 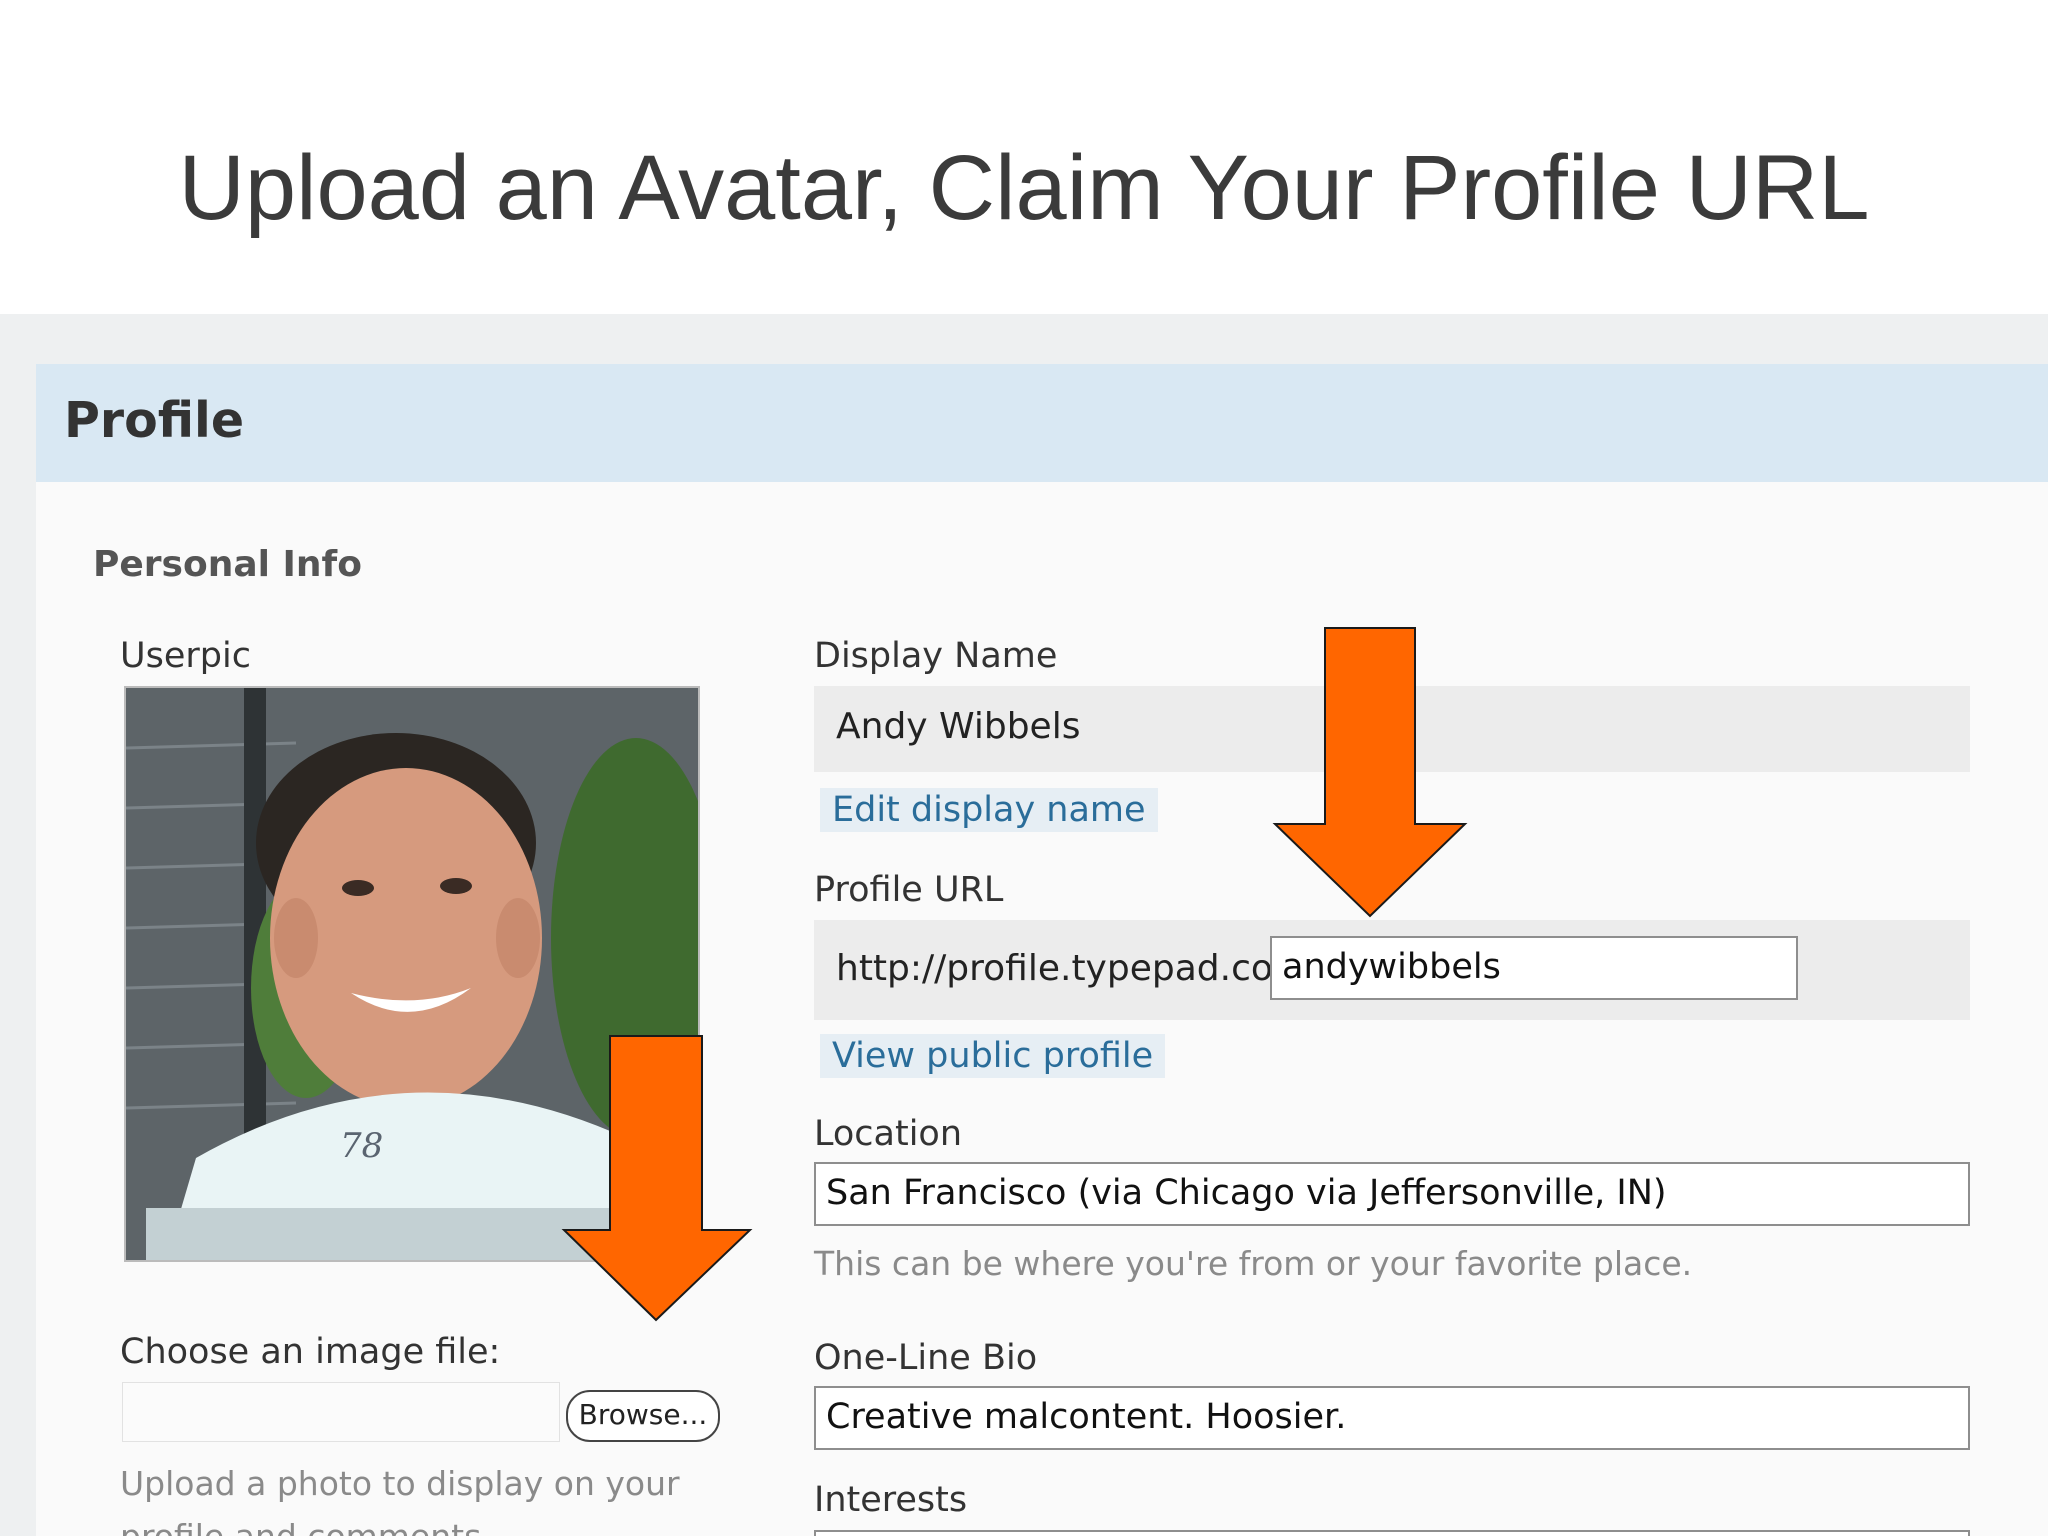 What do you see at coordinates (926, 1358) in the screenshot?
I see `bio-label: One-Line Bio` at bounding box center [926, 1358].